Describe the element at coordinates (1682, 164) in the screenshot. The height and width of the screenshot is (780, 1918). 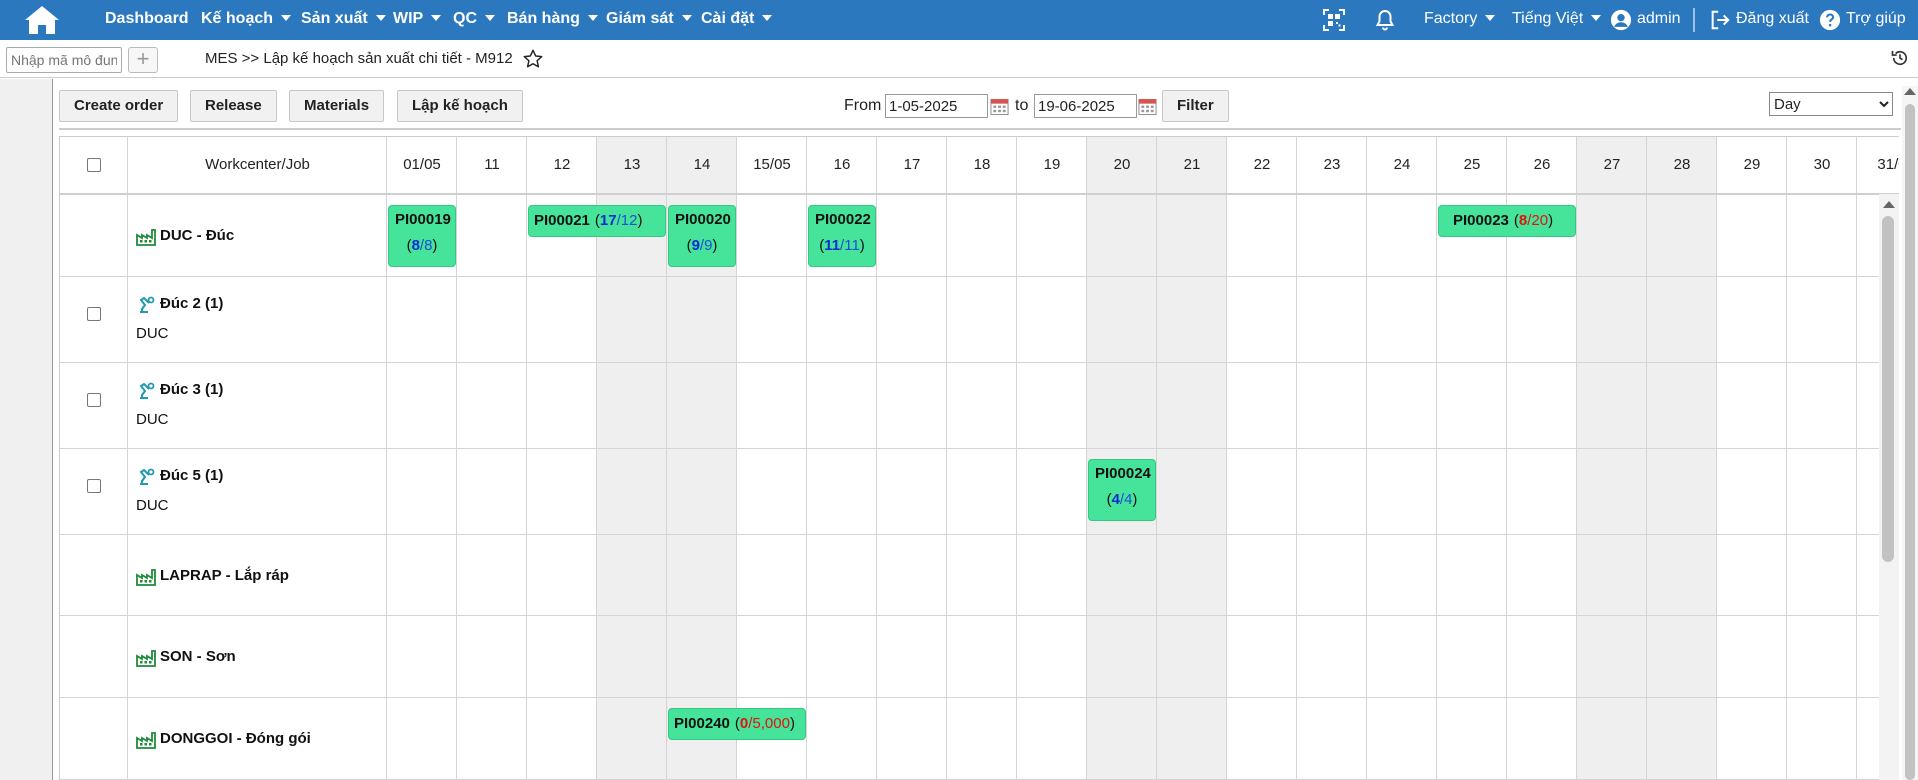
I see `day-header: 28` at that location.